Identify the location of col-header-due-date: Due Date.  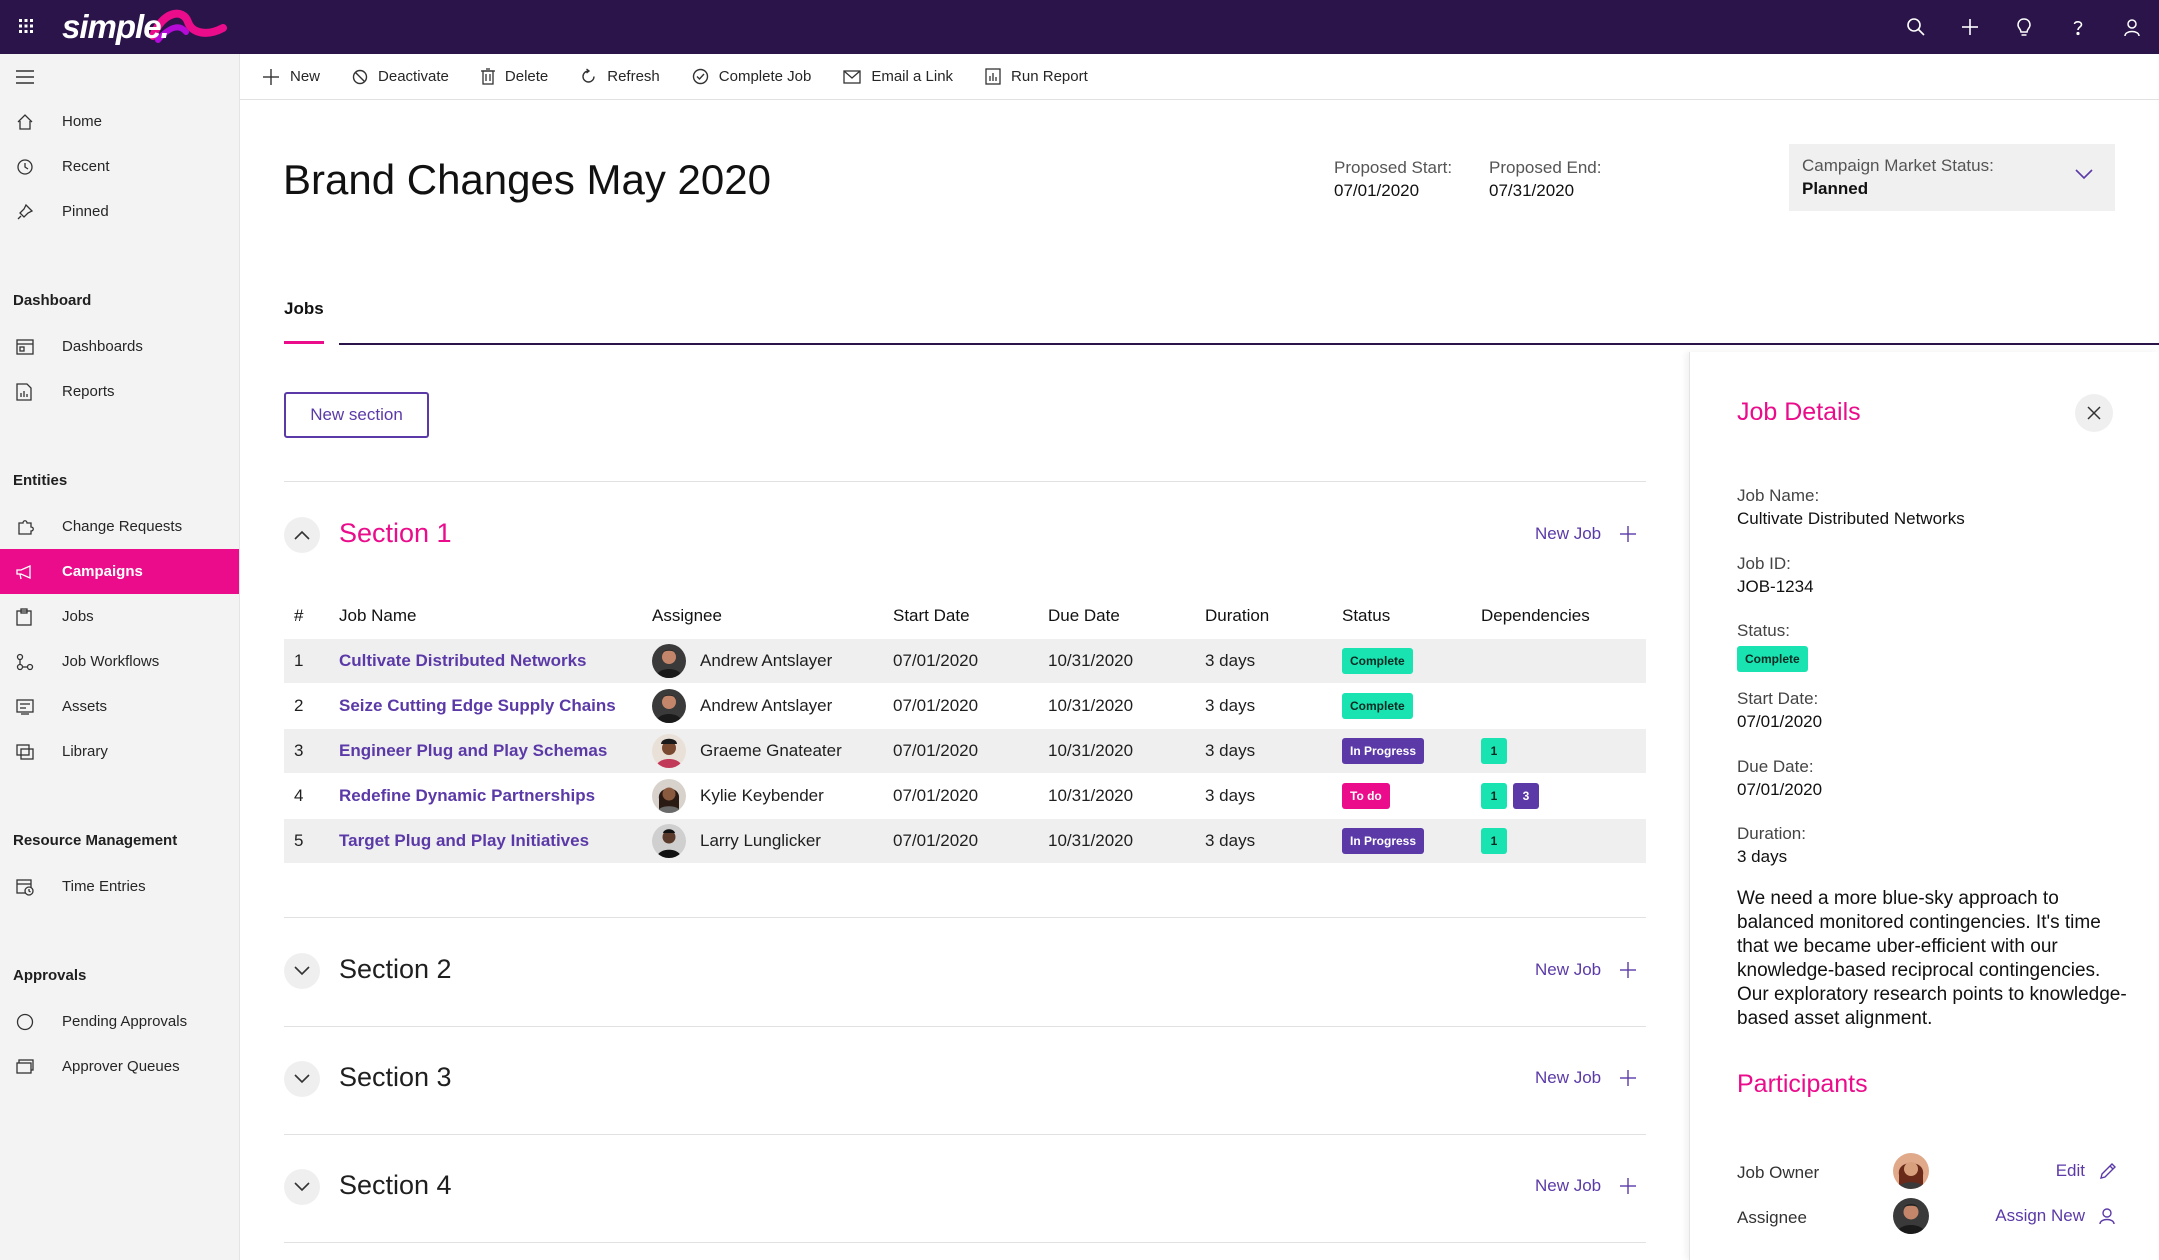
(1084, 616).